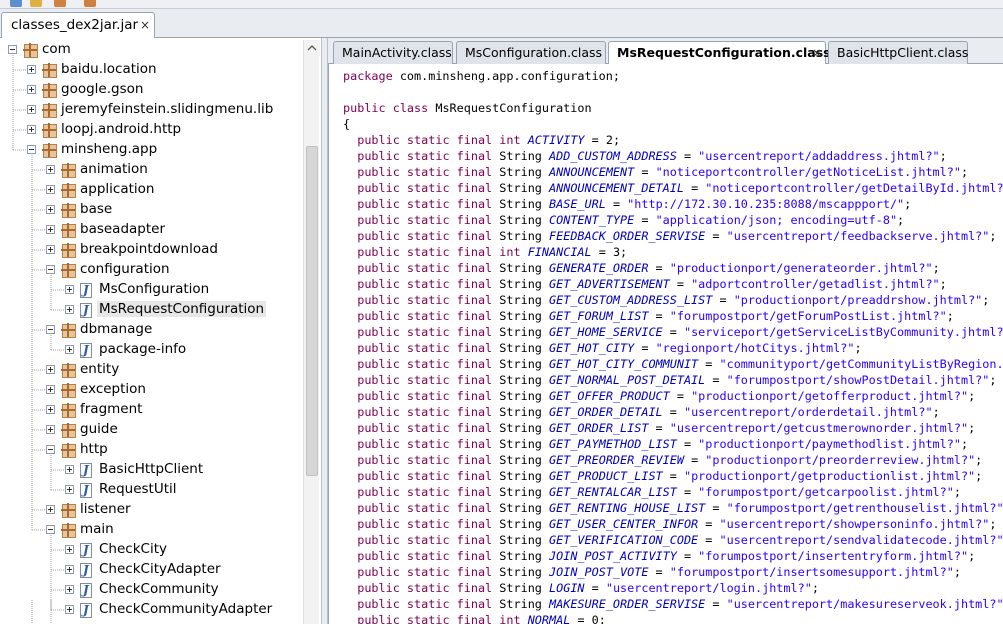  Describe the element at coordinates (150, 250) in the screenshot. I see `tree-item: breakpointdownload` at that location.